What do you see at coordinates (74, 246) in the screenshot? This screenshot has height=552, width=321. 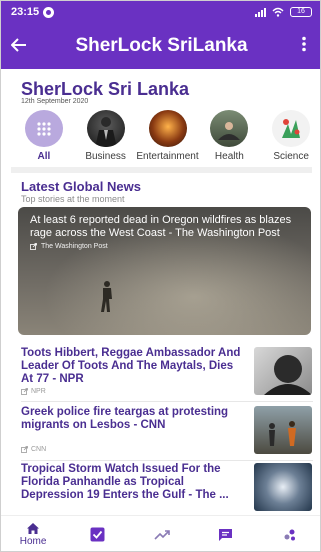 I see `featured-source-name: The Washington Post` at bounding box center [74, 246].